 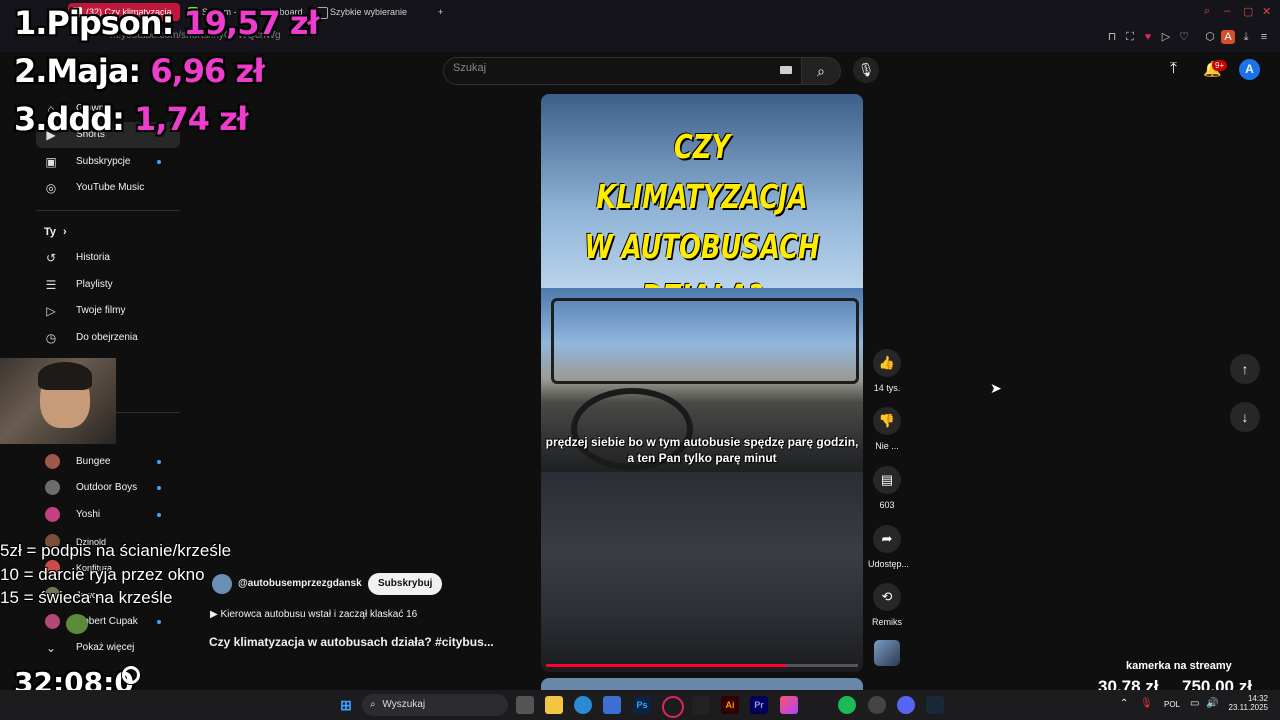 I want to click on play-icon: ▶, so click(x=215, y=614).